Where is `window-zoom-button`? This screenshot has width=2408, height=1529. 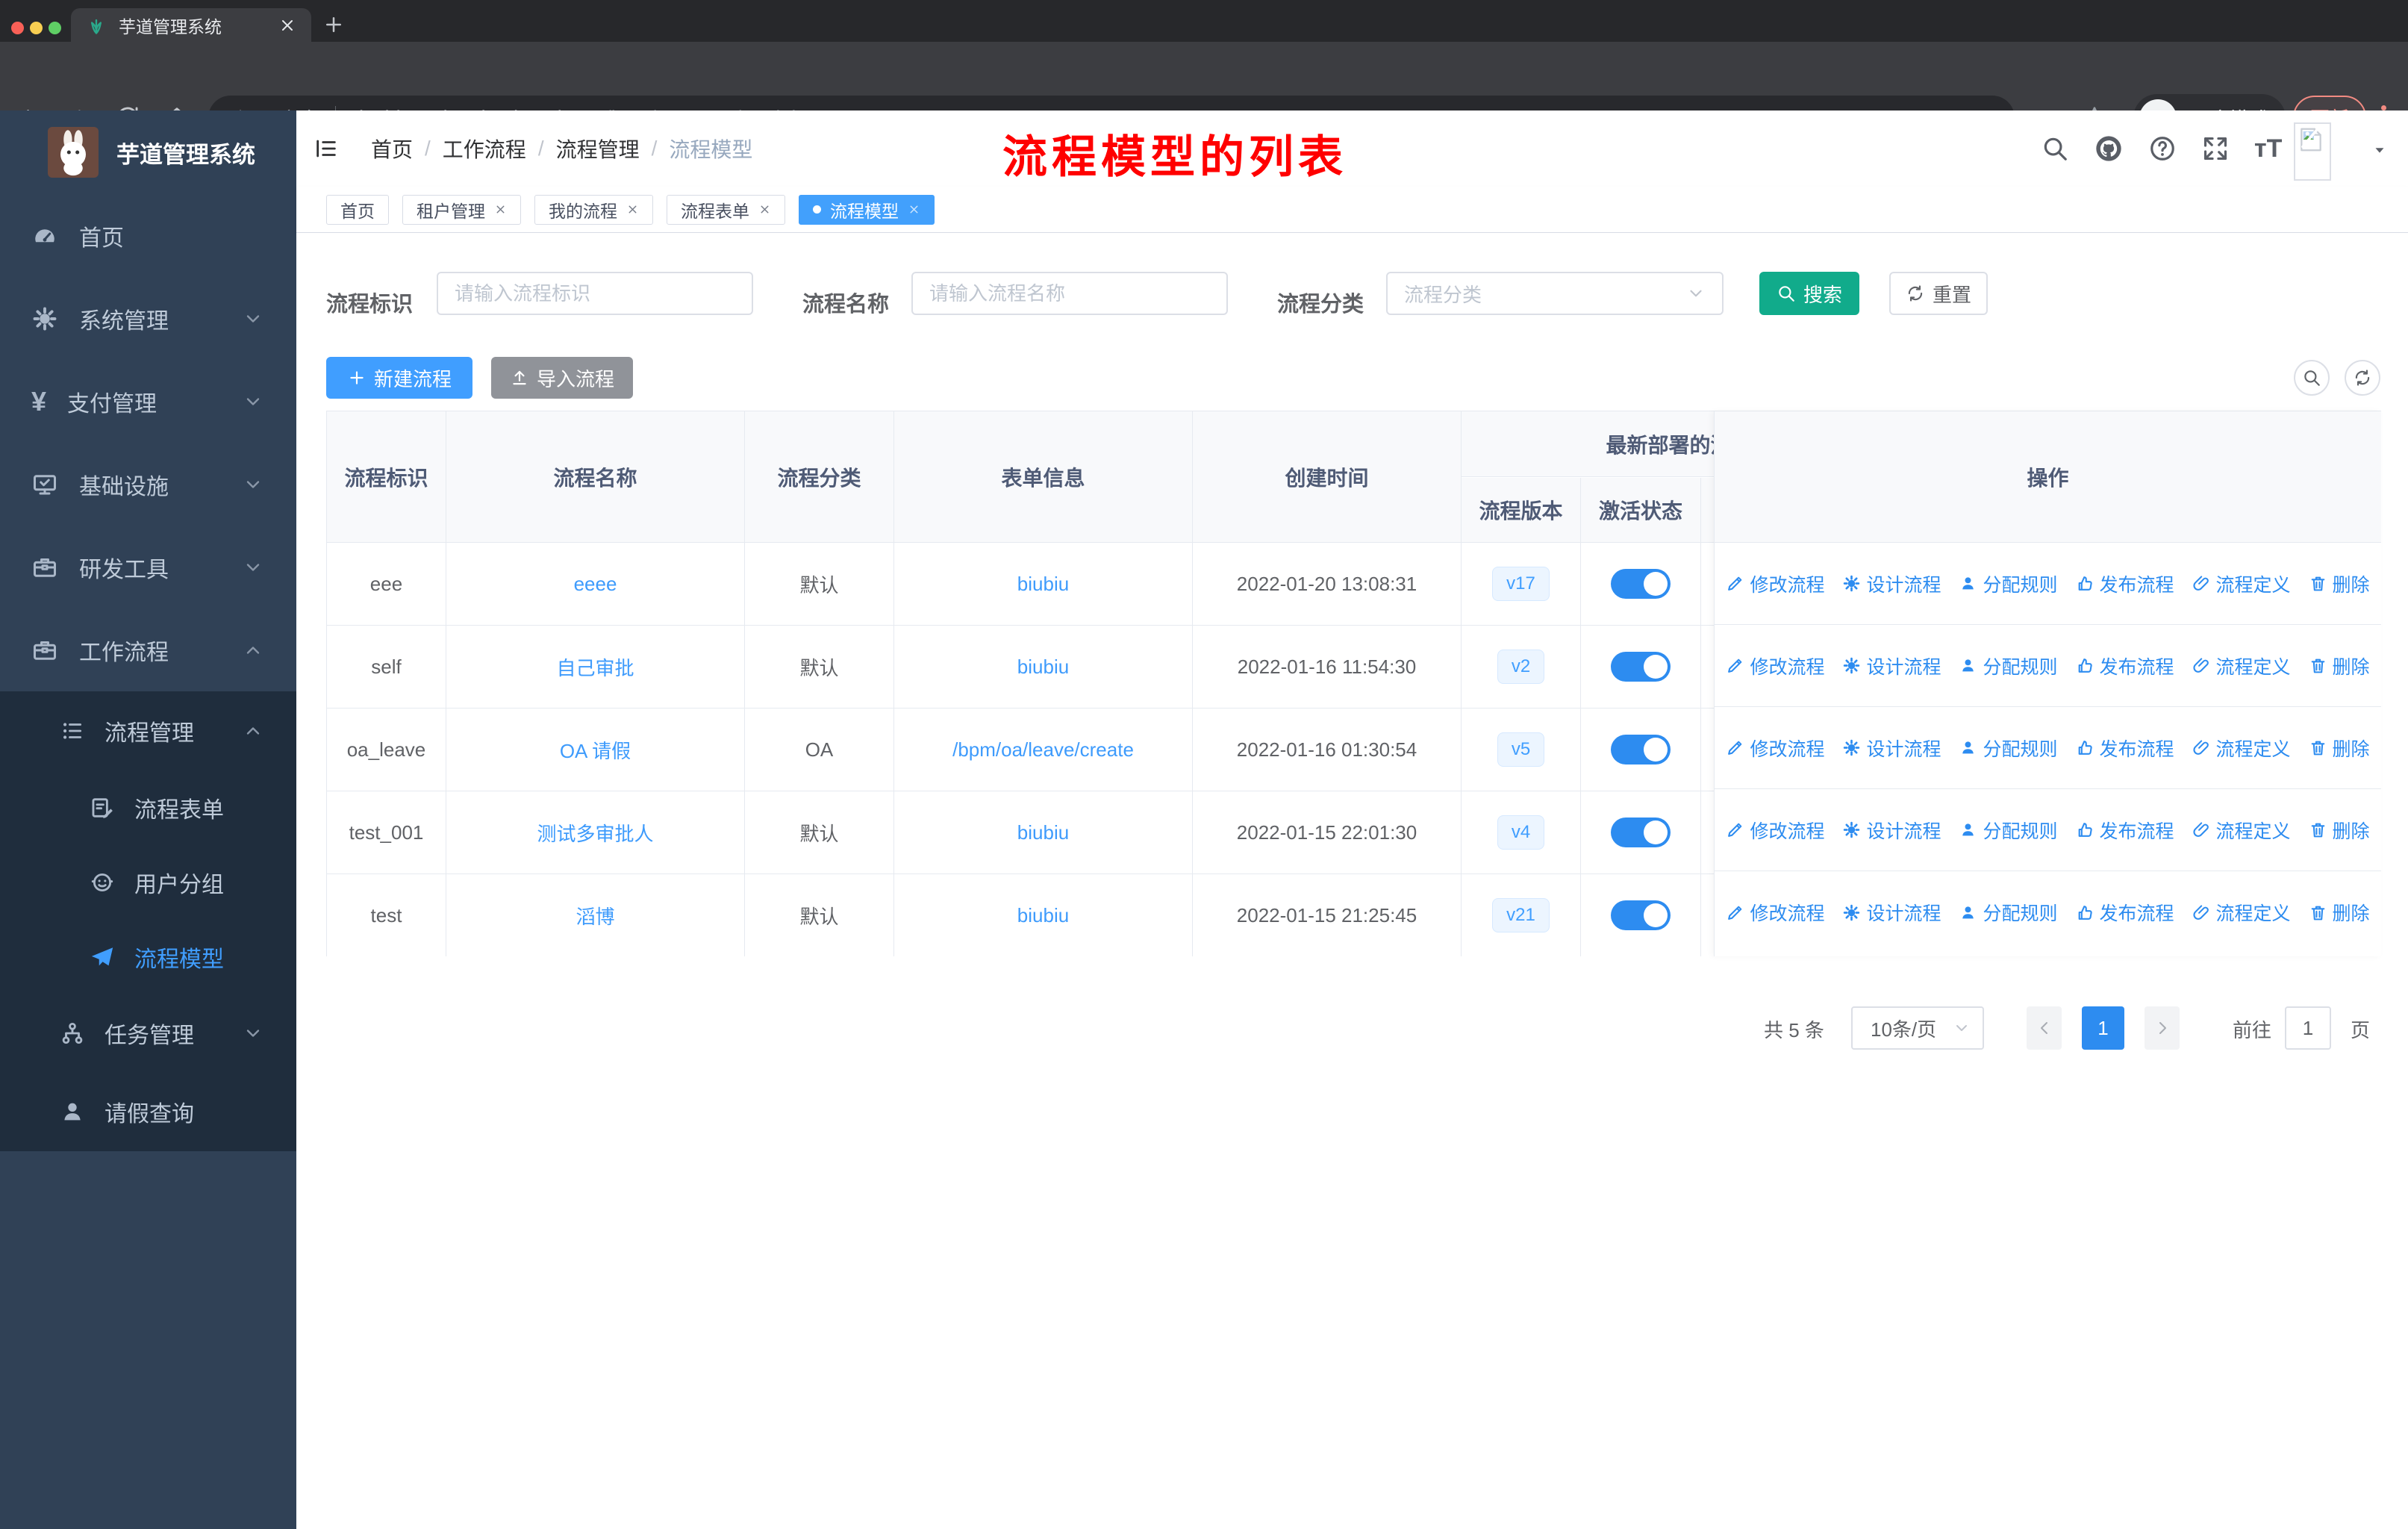
window-zoom-button is located at coordinates (55, 28).